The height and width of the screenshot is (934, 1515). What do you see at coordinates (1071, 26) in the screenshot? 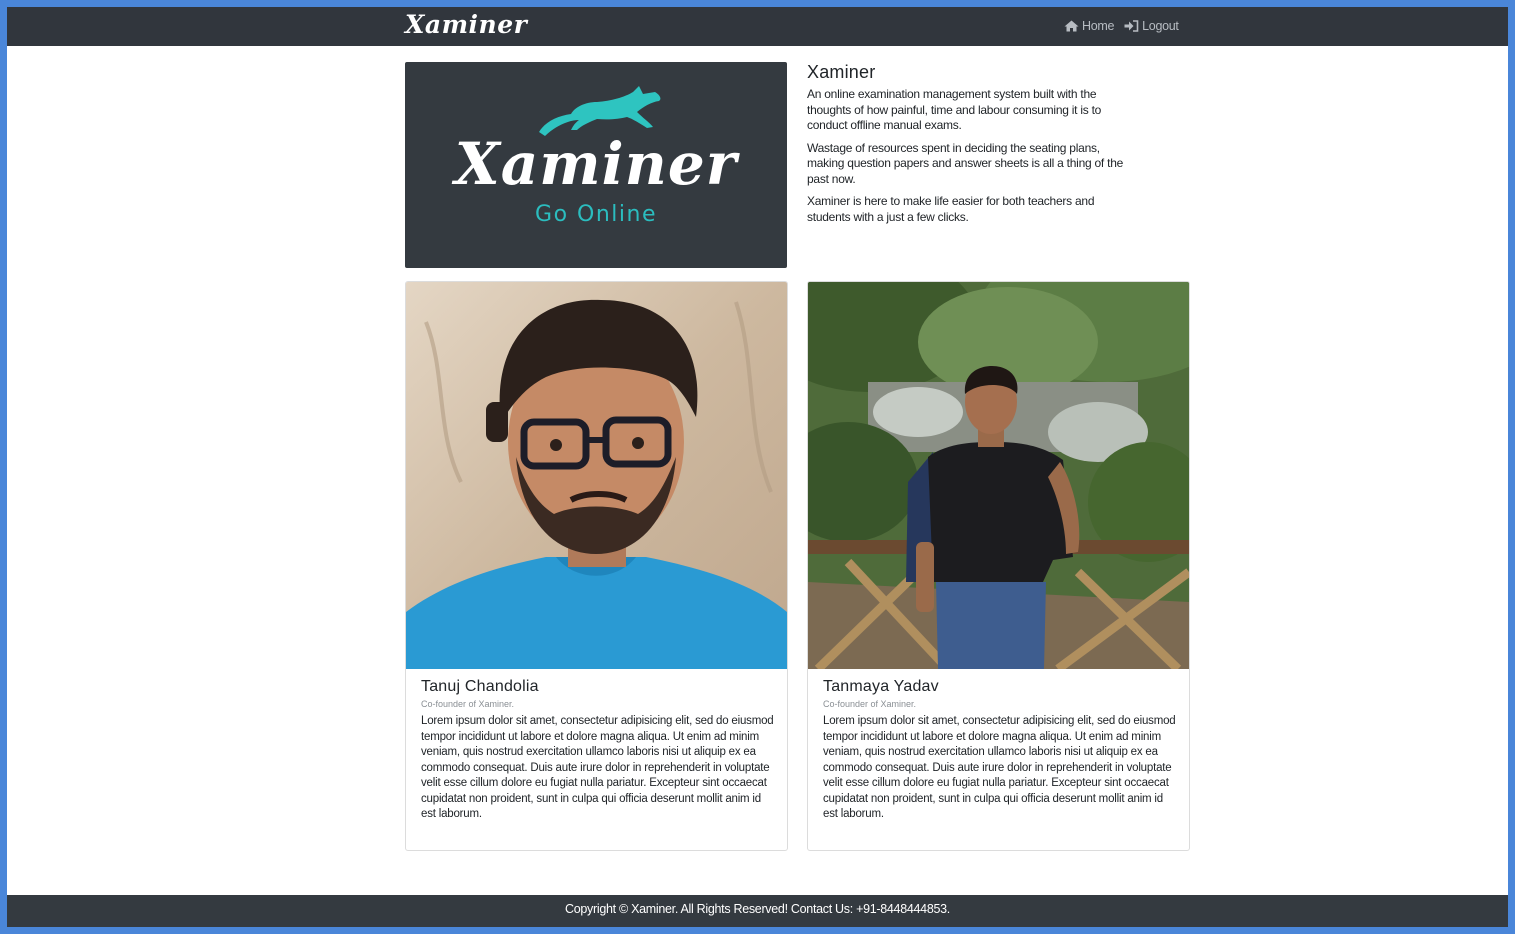
I see `home-icon` at bounding box center [1071, 26].